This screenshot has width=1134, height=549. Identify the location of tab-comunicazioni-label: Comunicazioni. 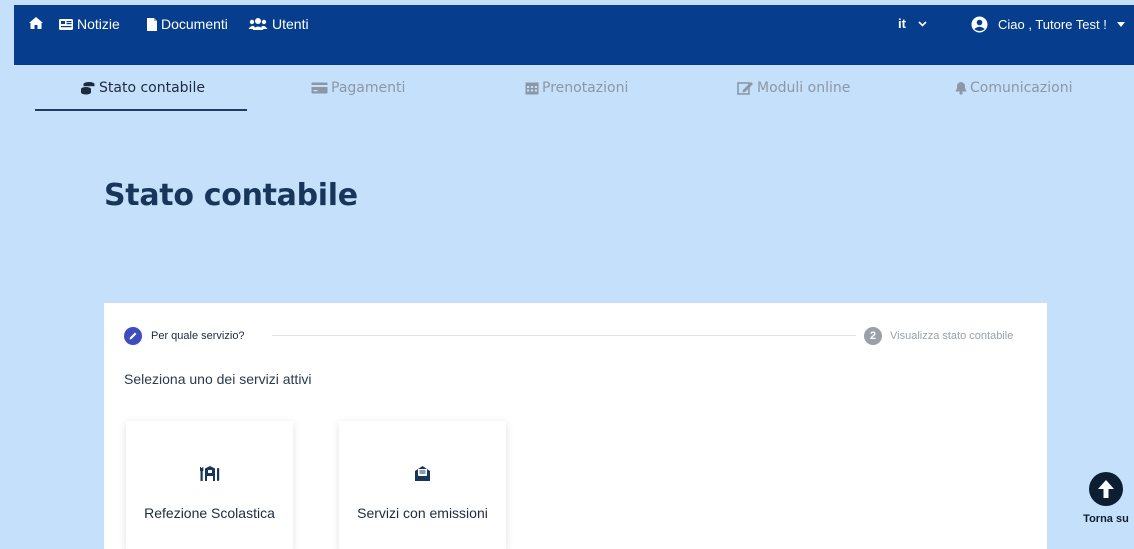
(1021, 88).